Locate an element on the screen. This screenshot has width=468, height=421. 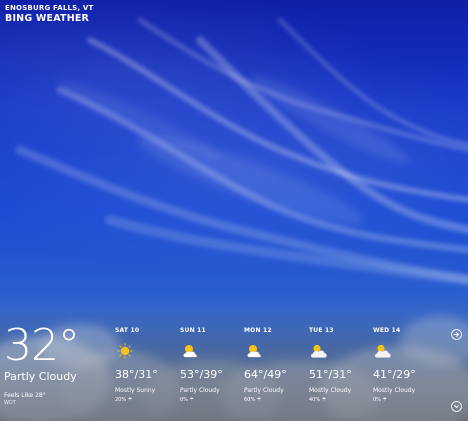
forecast-precip: 20% ☂ is located at coordinates (124, 400).